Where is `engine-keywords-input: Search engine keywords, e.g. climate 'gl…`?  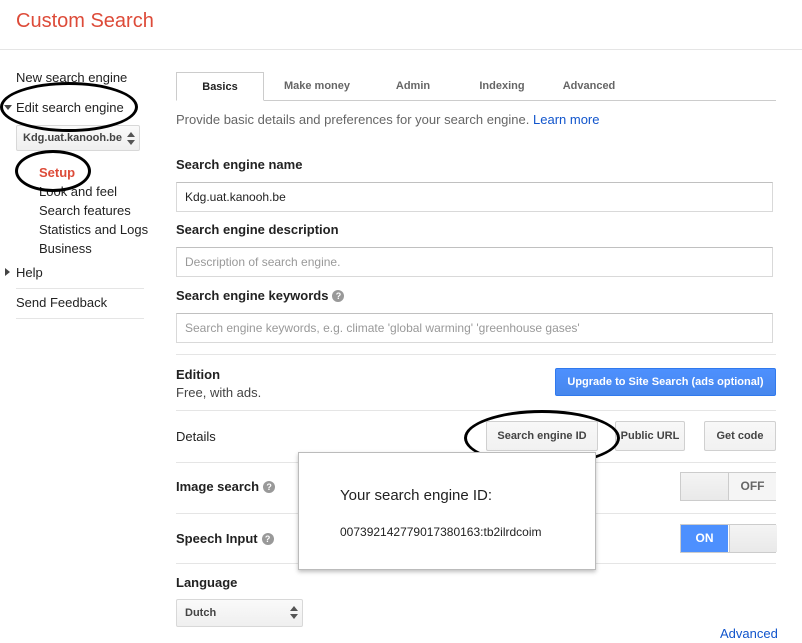 engine-keywords-input: Search engine keywords, e.g. climate 'gl… is located at coordinates (474, 328).